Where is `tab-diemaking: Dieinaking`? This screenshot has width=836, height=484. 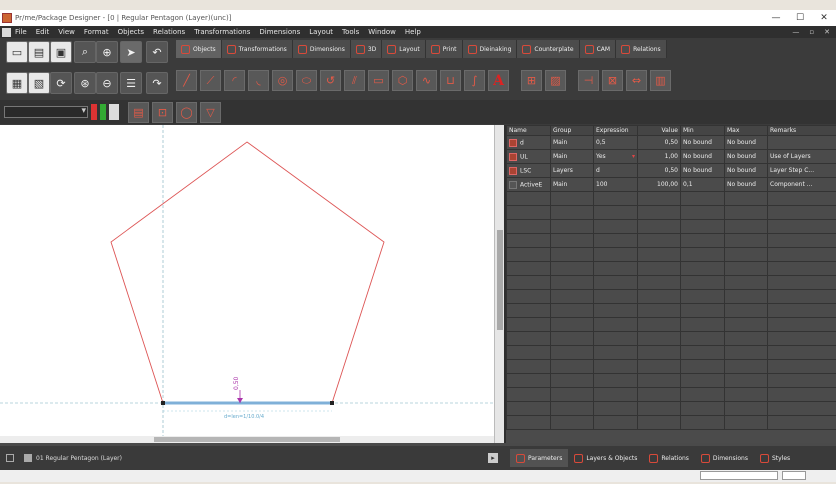 tab-diemaking: Dieinaking is located at coordinates (490, 49).